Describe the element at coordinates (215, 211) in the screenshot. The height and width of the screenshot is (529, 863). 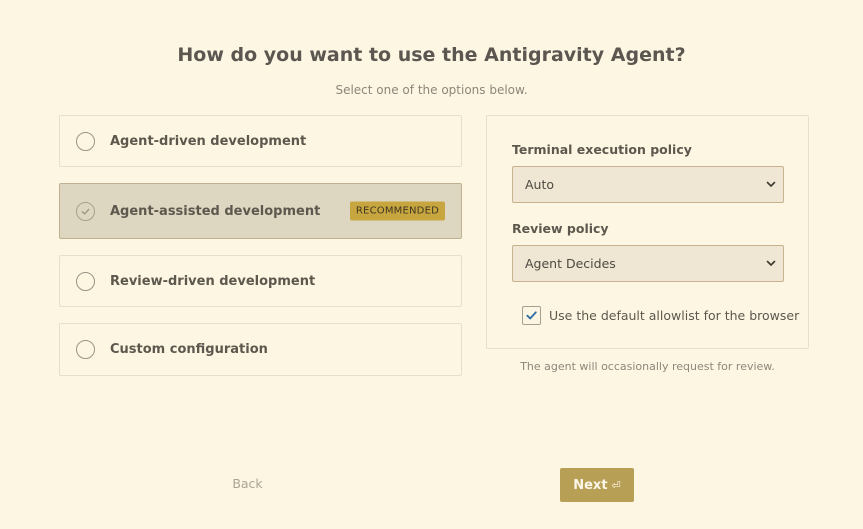
I see `option-label: Agent-assisted development` at that location.